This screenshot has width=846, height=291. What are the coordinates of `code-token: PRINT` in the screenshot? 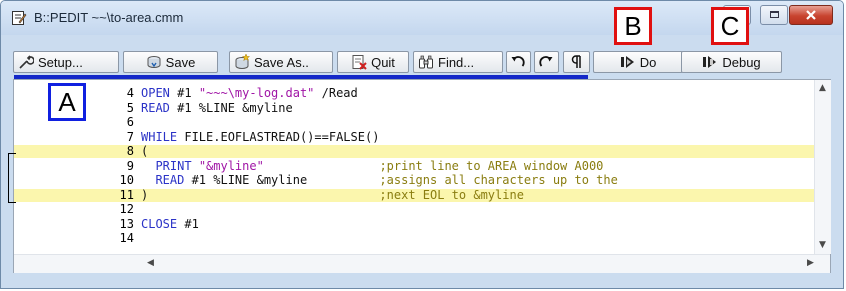 It's located at (166, 165).